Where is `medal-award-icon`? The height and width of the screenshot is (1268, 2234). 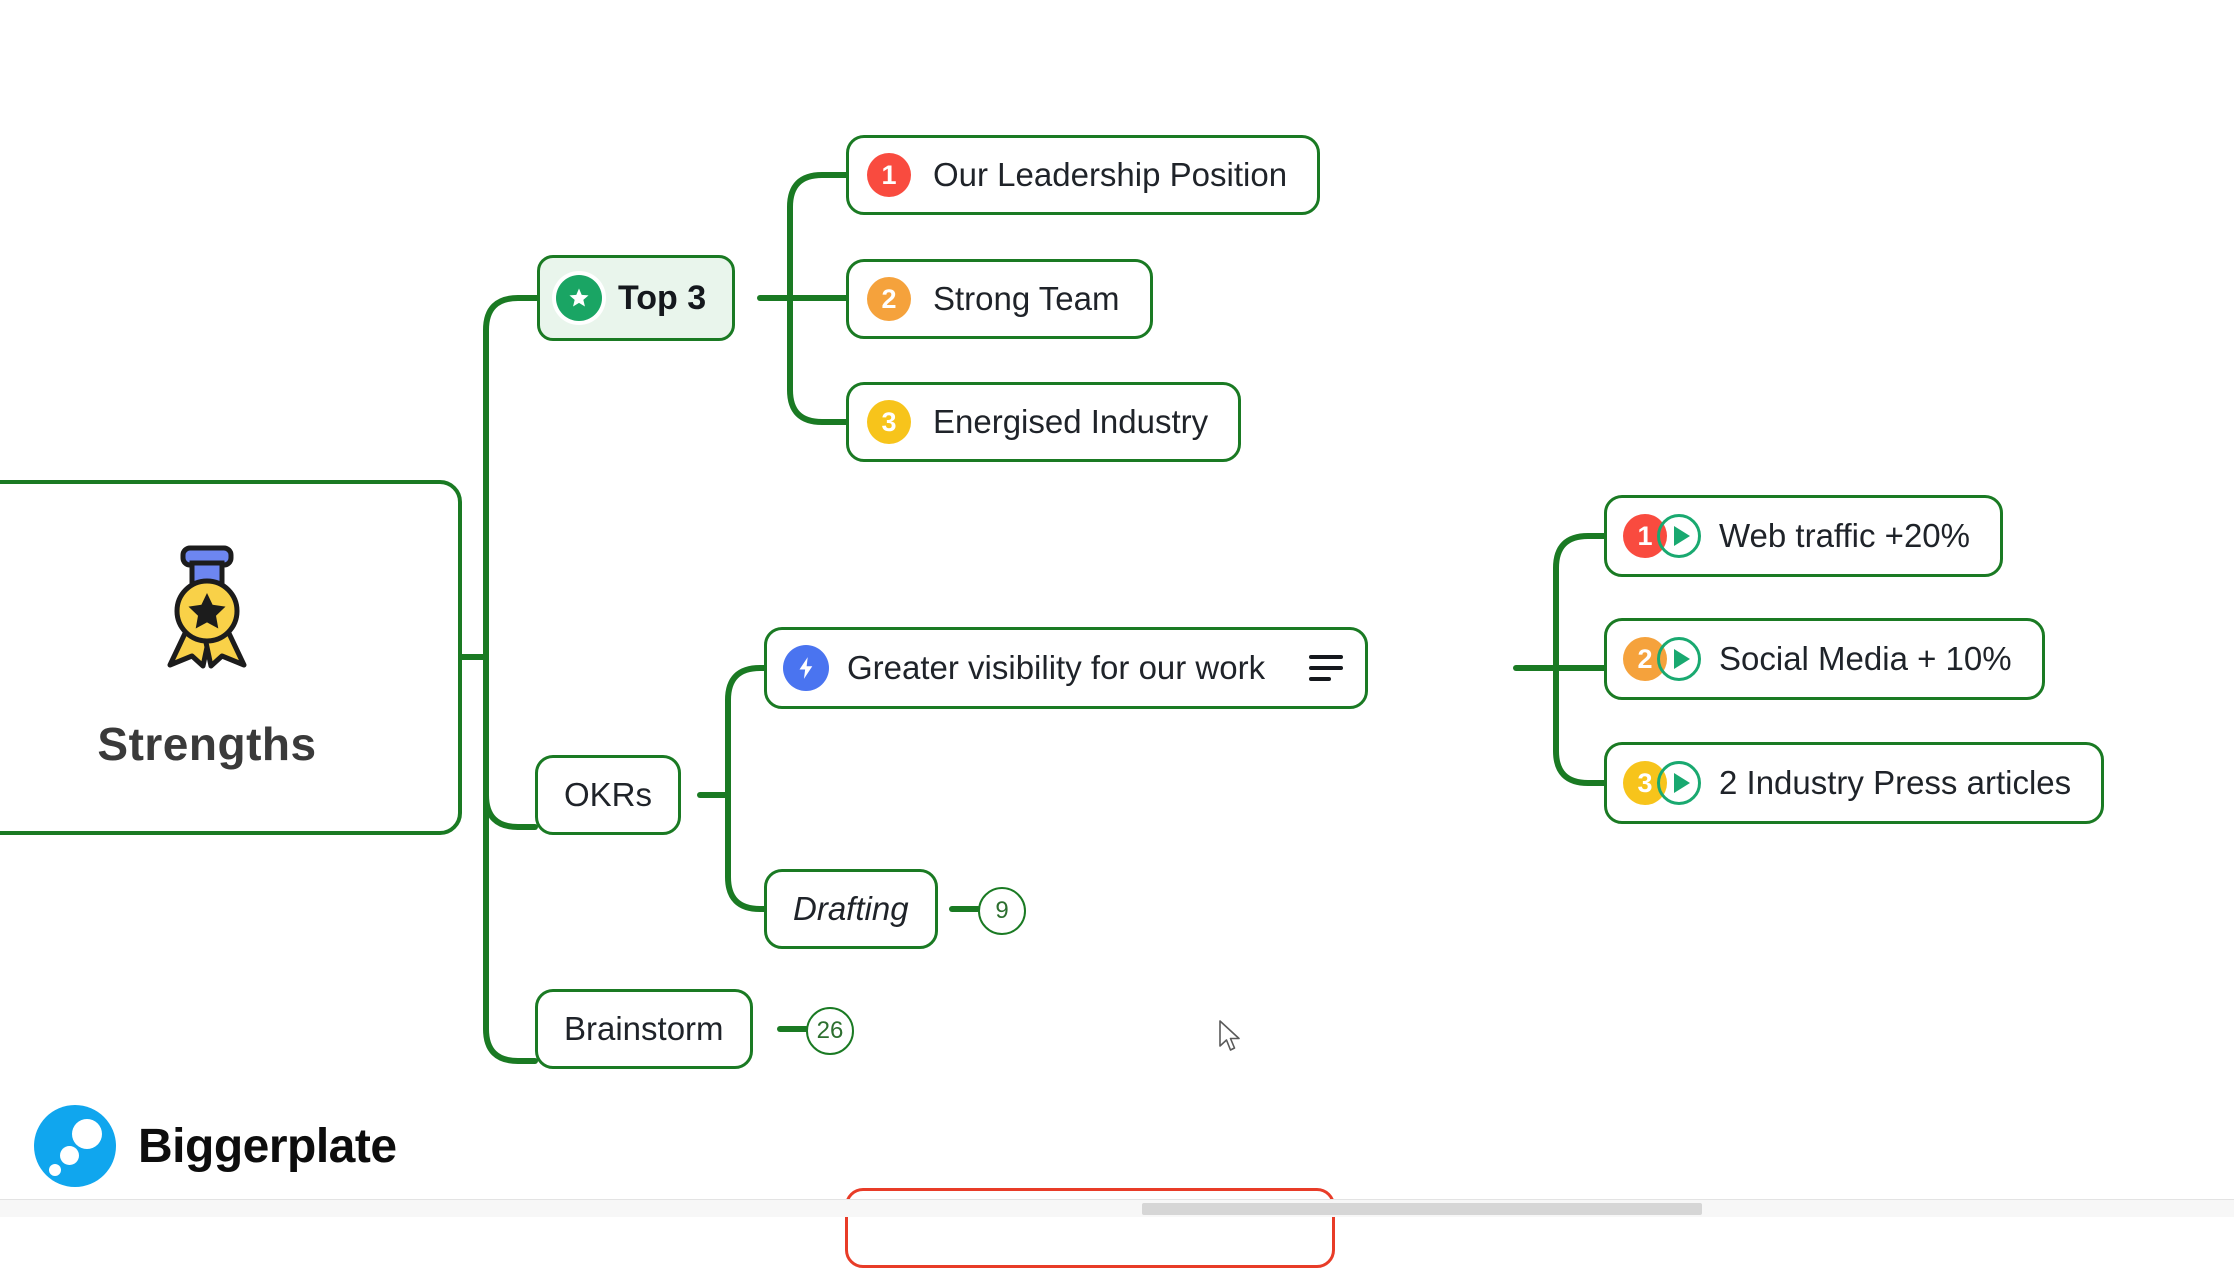 medal-award-icon is located at coordinates (207, 607).